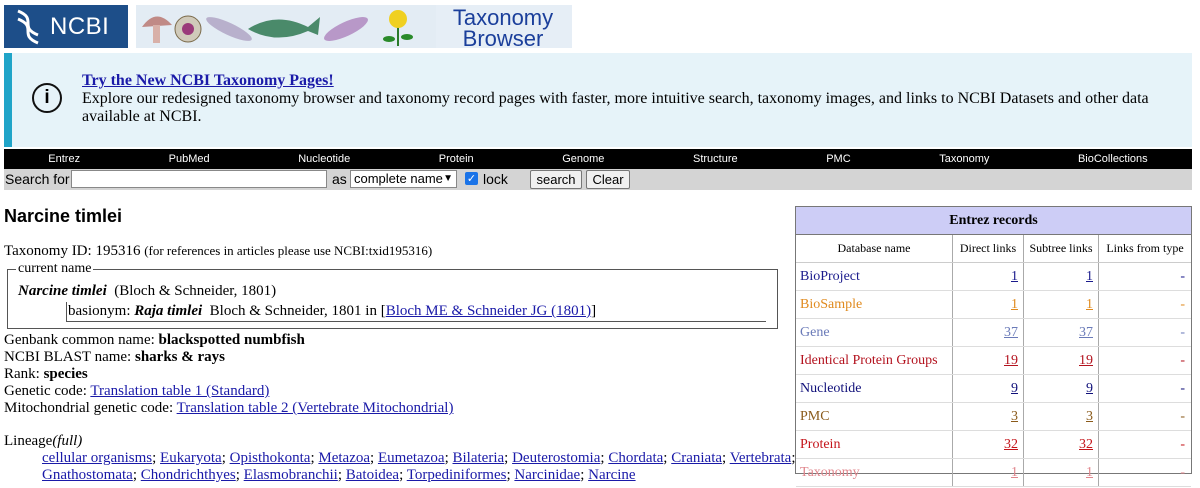 Image resolution: width=1200 pixels, height=488 pixels. I want to click on nav-pmc: PMC, so click(838, 159).